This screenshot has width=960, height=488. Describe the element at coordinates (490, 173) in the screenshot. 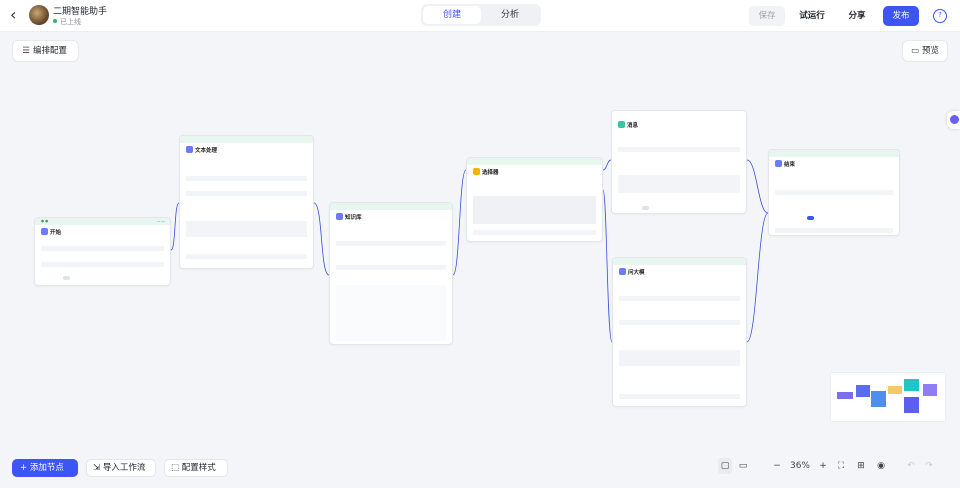

I see `condition-title: 选择器` at that location.